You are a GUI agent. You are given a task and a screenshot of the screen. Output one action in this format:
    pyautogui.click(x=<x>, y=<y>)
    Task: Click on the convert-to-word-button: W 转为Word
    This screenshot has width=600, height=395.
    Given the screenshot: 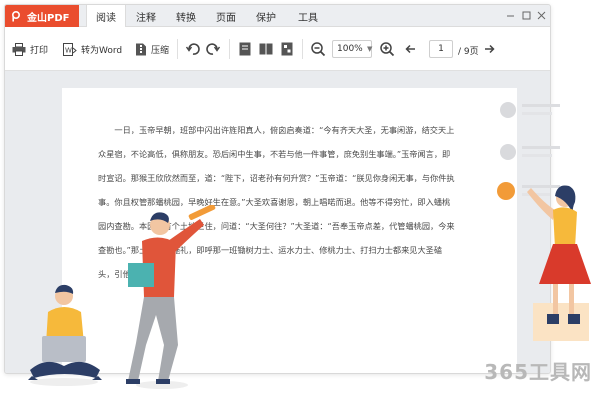 What is the action you would take?
    pyautogui.click(x=92, y=49)
    